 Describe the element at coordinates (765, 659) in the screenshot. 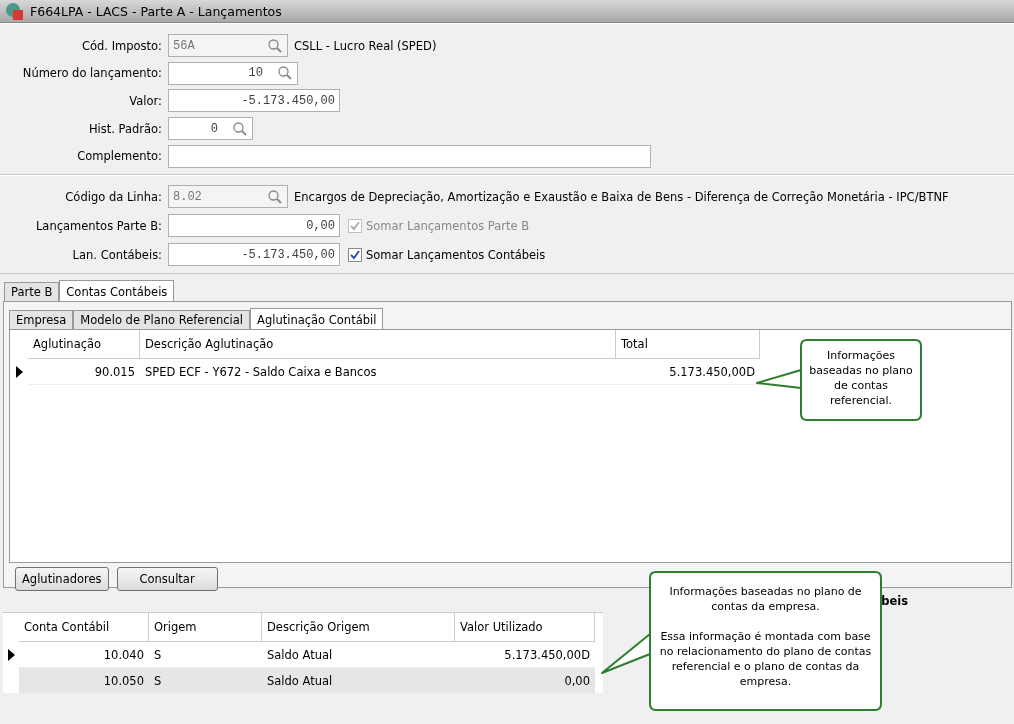

I see `callout-text: Essa informação é montada com base no relacionamento do plano de contas referencial e o plano de contas da empresa.` at that location.